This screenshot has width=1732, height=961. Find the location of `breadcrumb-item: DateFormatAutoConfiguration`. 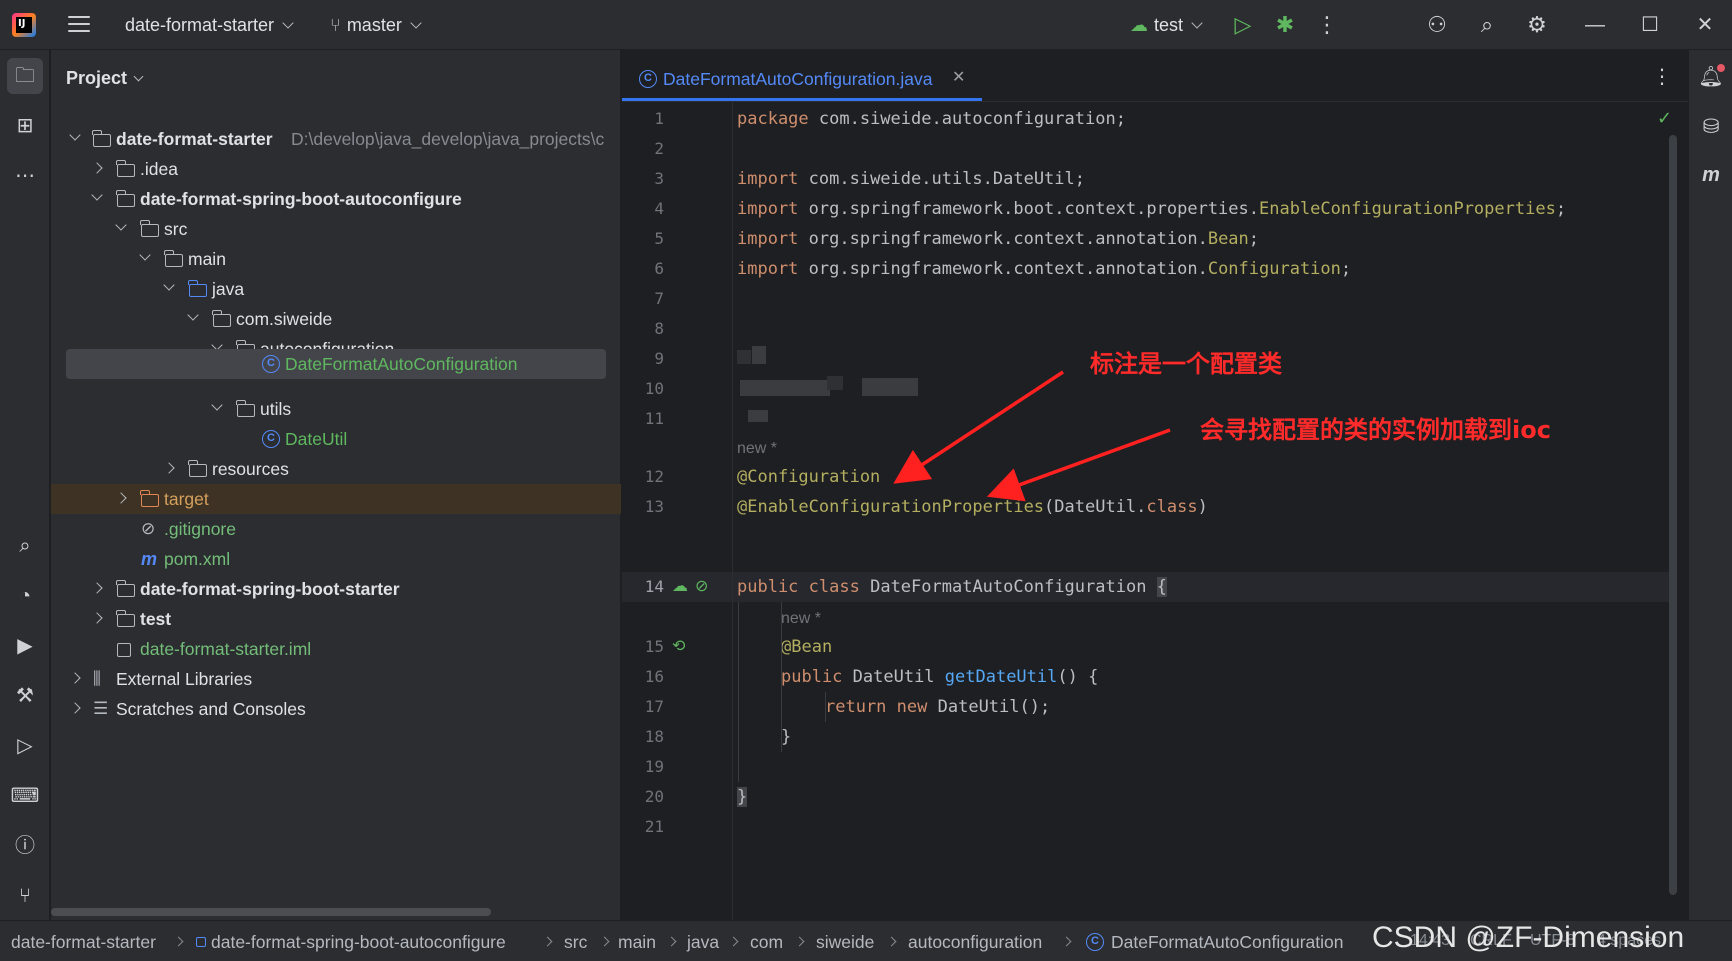

breadcrumb-item: DateFormatAutoConfiguration is located at coordinates (1227, 942).